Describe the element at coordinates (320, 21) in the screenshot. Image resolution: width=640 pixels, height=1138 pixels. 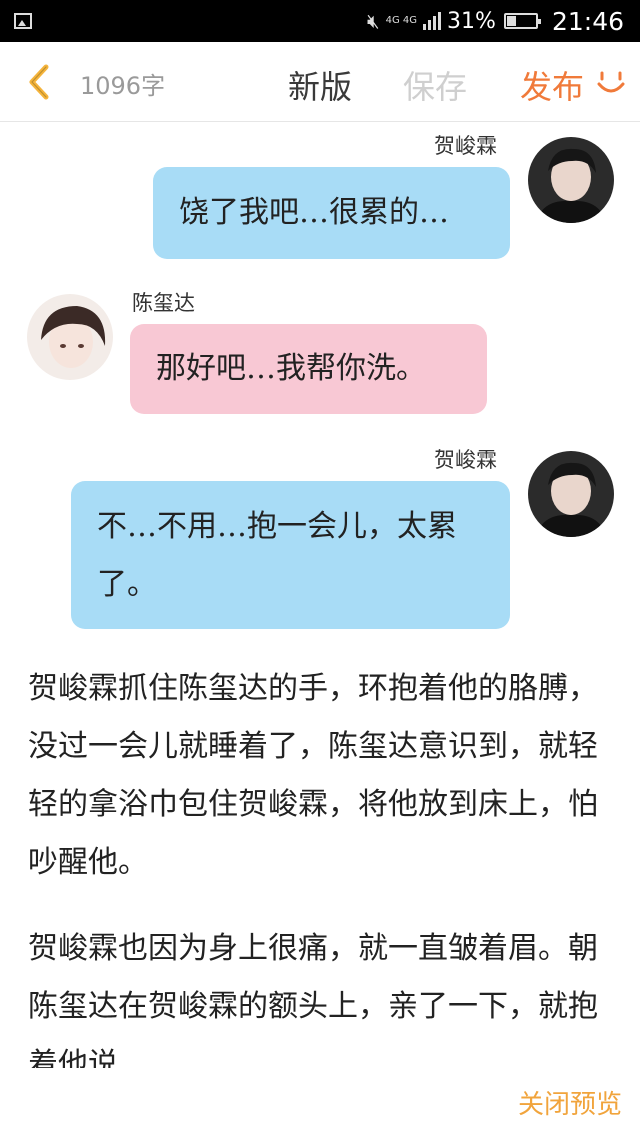
I see `status-bar: 🔇︎ 4G 4G 31% 21:46` at that location.